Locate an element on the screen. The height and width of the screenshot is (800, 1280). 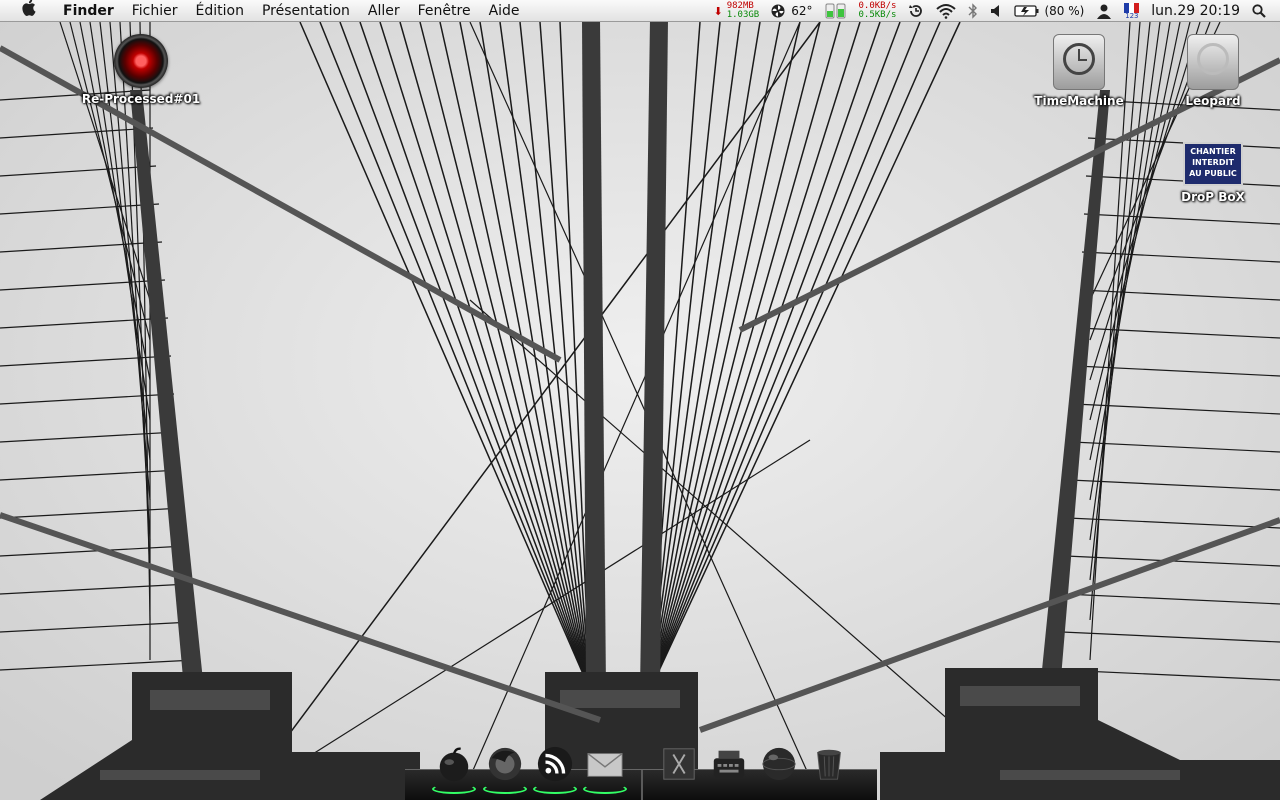
desktop-icon-label: Re-Processed#01 is located at coordinates (141, 99).